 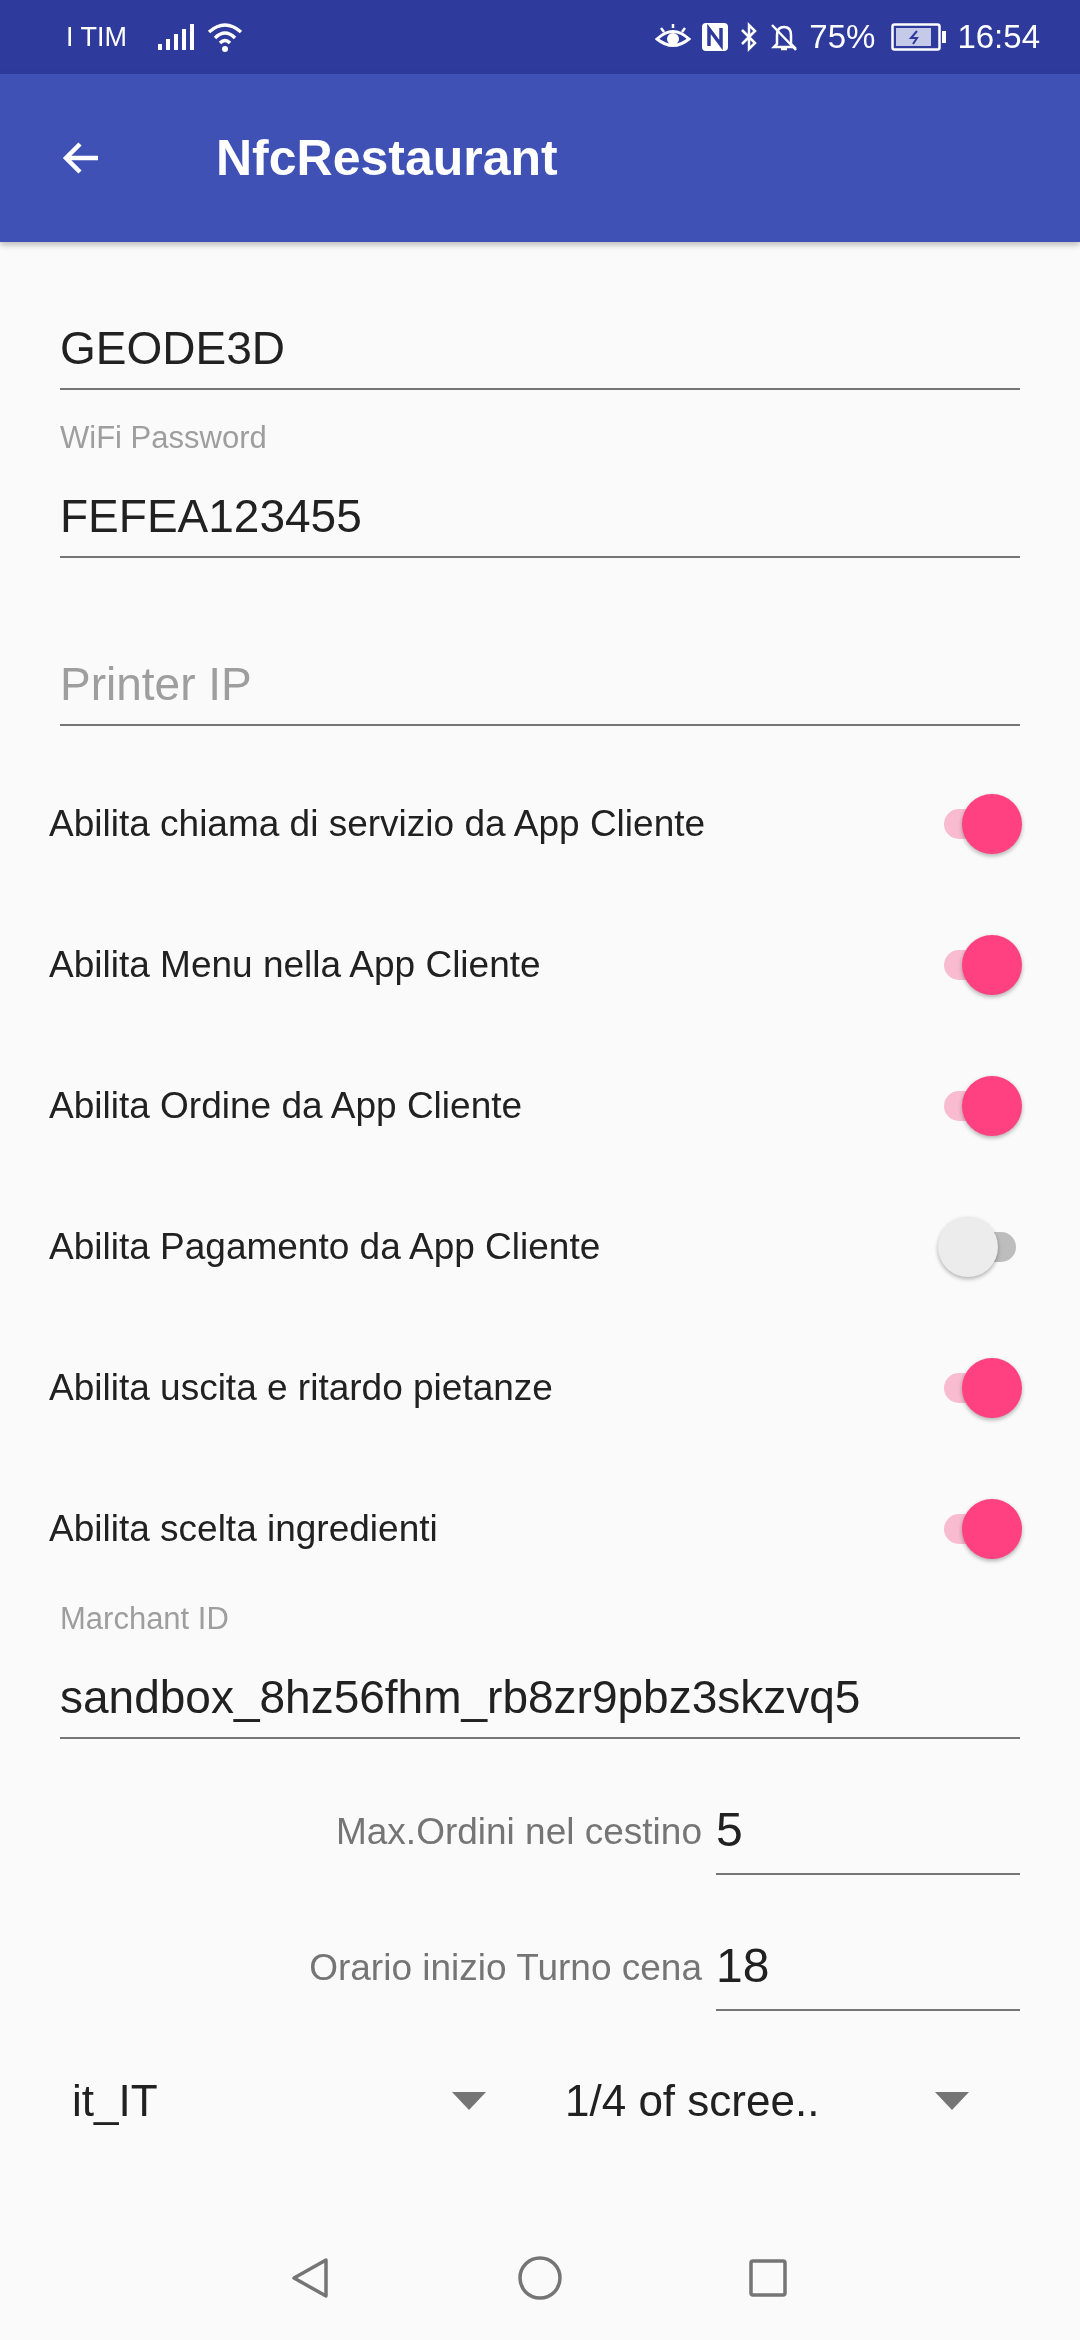 I want to click on home-icon, so click(x=540, y=2277).